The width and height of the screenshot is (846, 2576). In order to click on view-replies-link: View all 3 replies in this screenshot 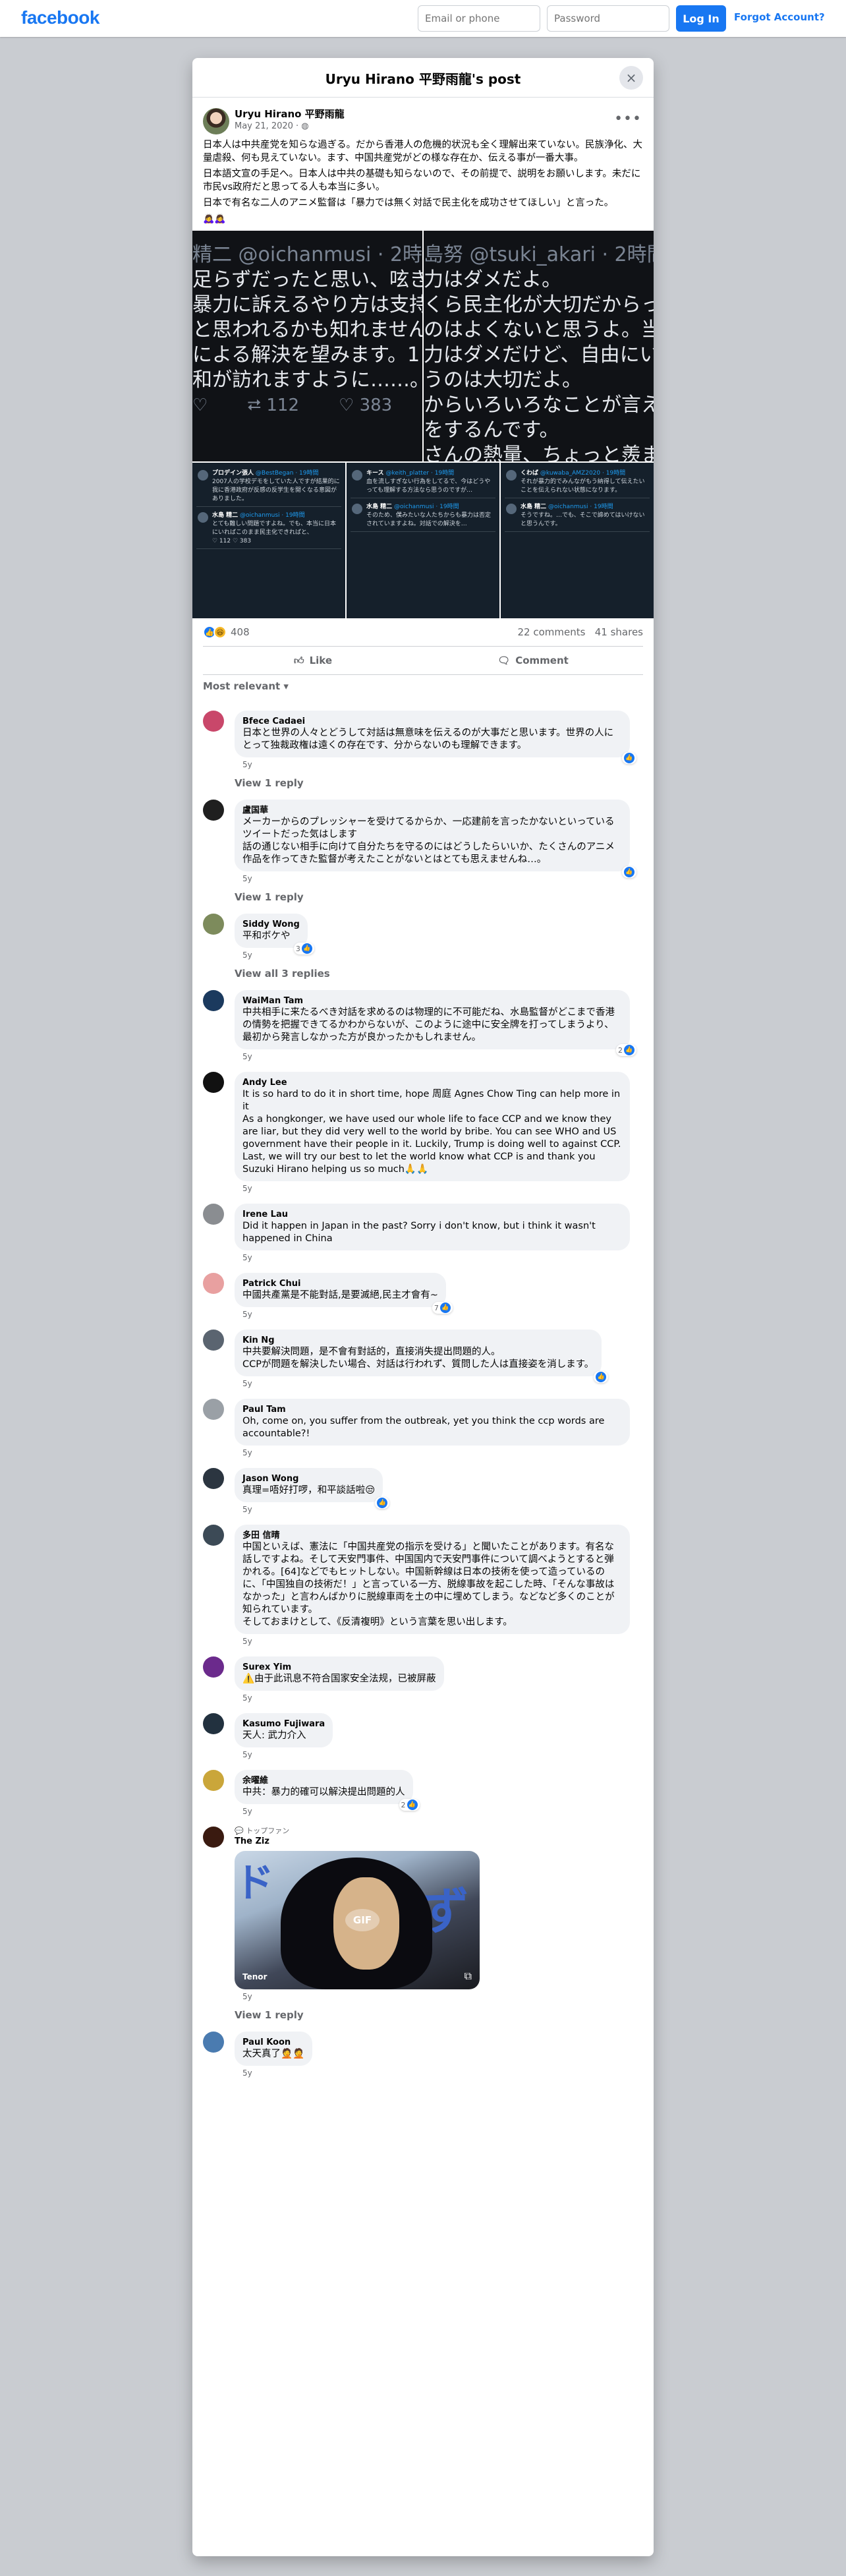, I will do `click(439, 974)`.